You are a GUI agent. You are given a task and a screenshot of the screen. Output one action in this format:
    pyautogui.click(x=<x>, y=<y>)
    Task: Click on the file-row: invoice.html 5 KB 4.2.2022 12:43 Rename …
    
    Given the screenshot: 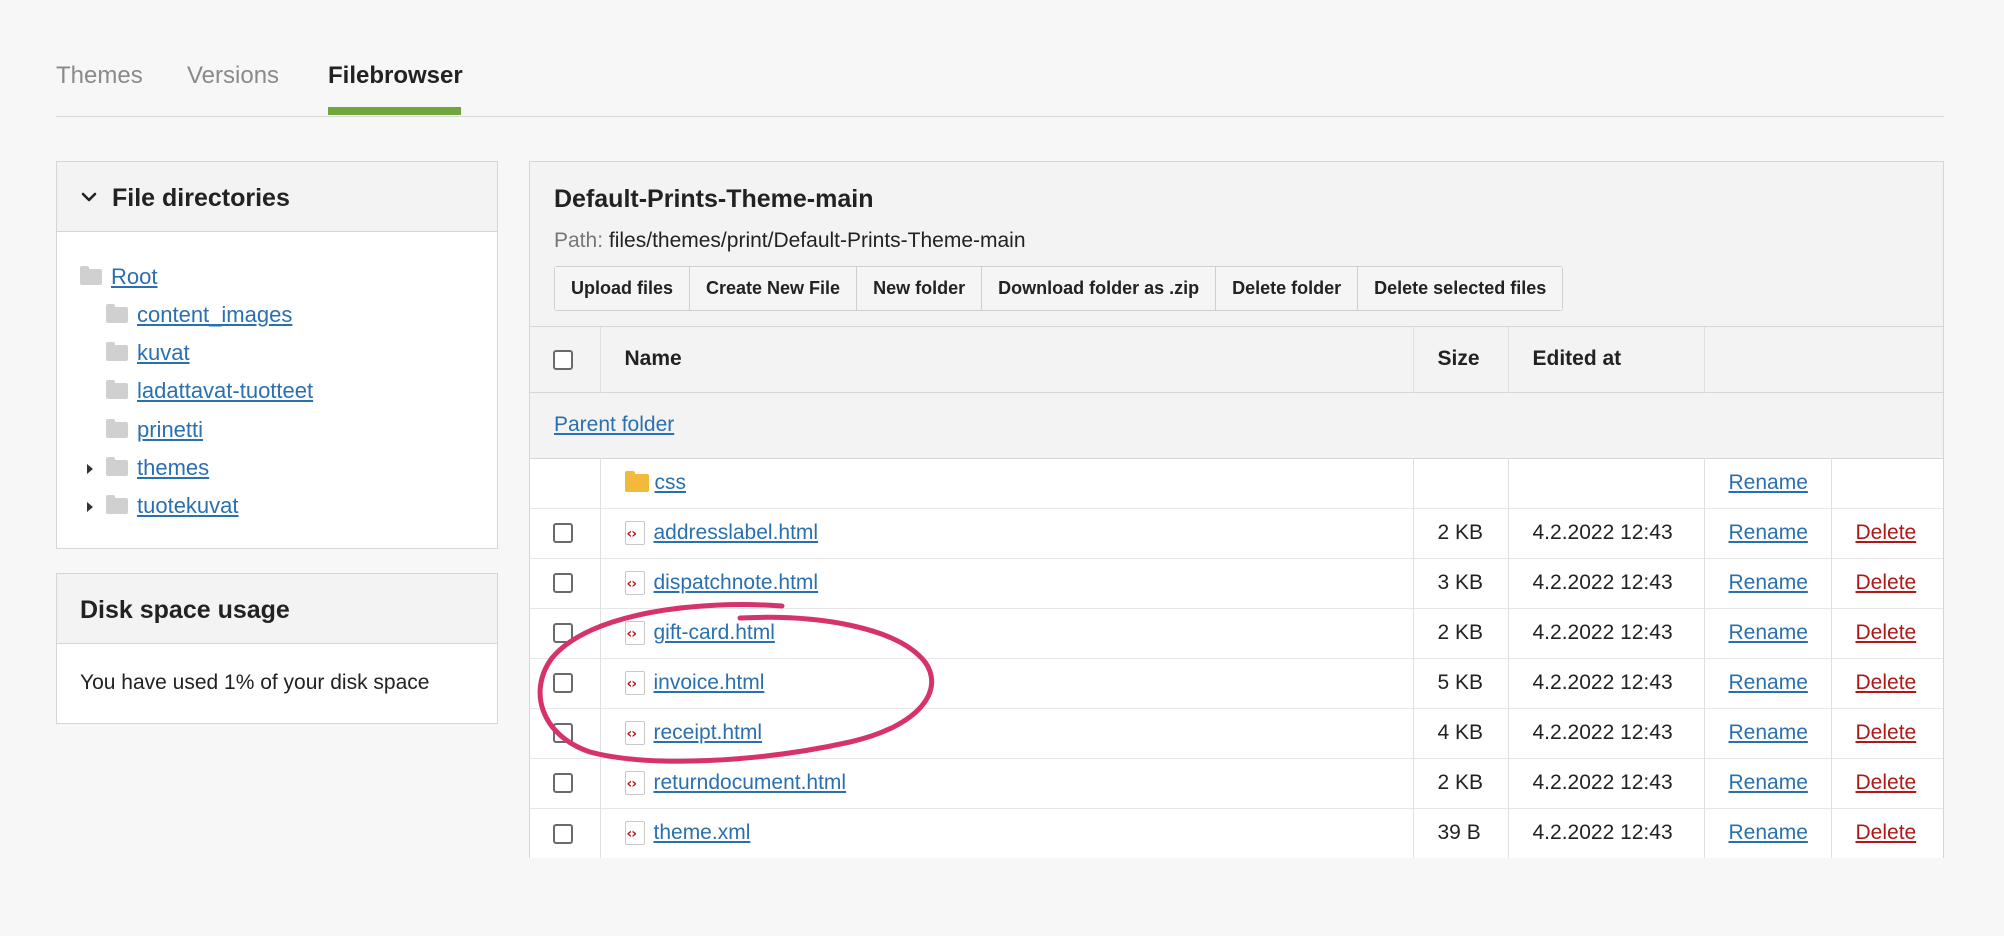 What is the action you would take?
    pyautogui.click(x=1236, y=683)
    